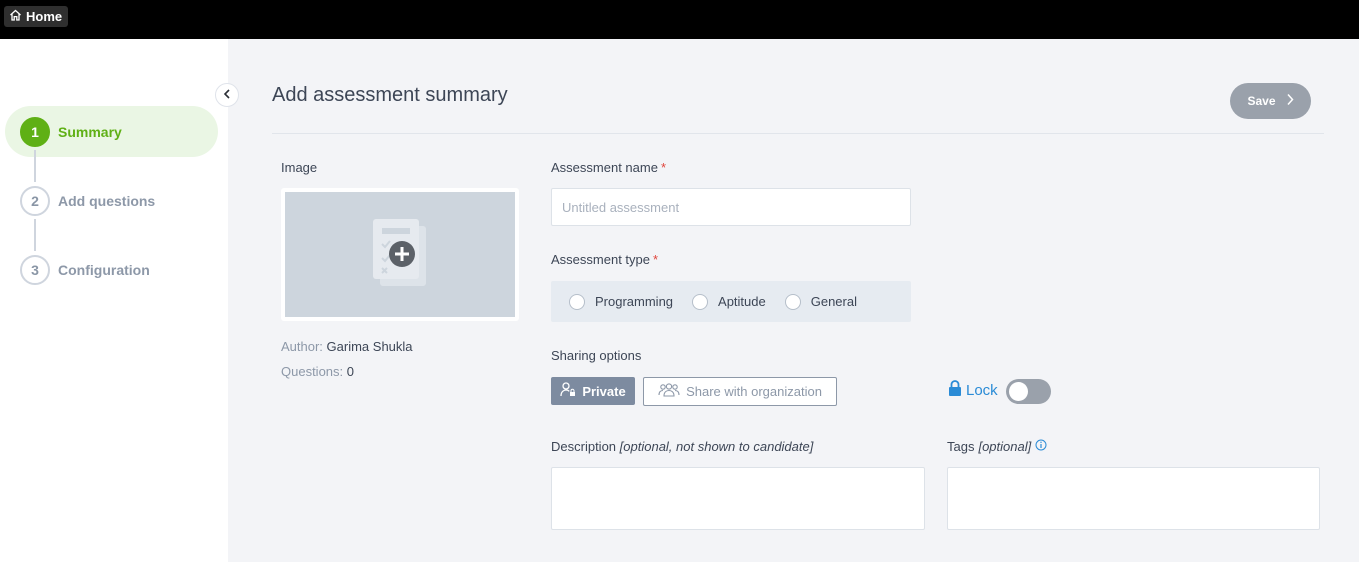  What do you see at coordinates (299, 167) in the screenshot?
I see `image-label: Image` at bounding box center [299, 167].